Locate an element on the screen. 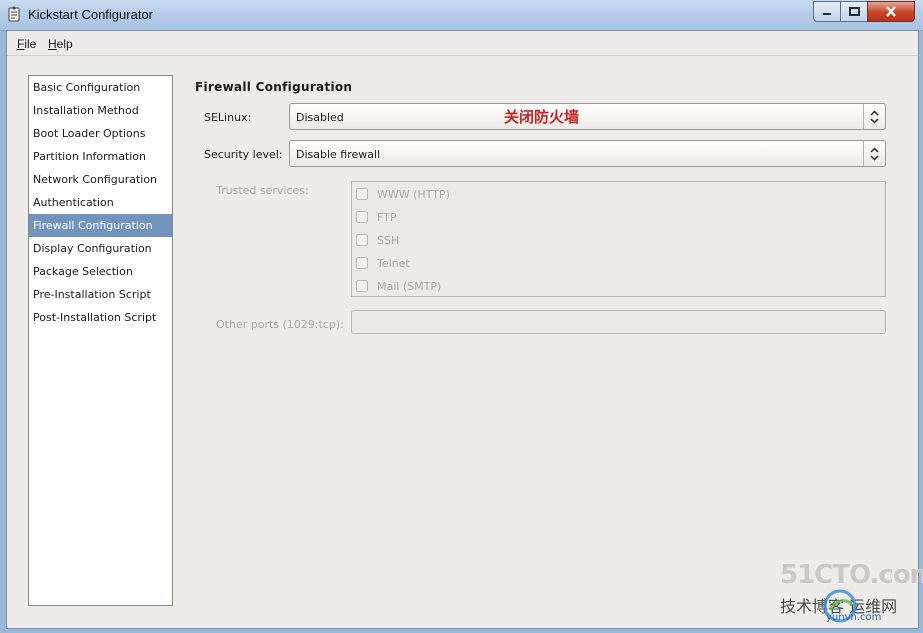  trusted-services-label: Trusted services: is located at coordinates (262, 190).